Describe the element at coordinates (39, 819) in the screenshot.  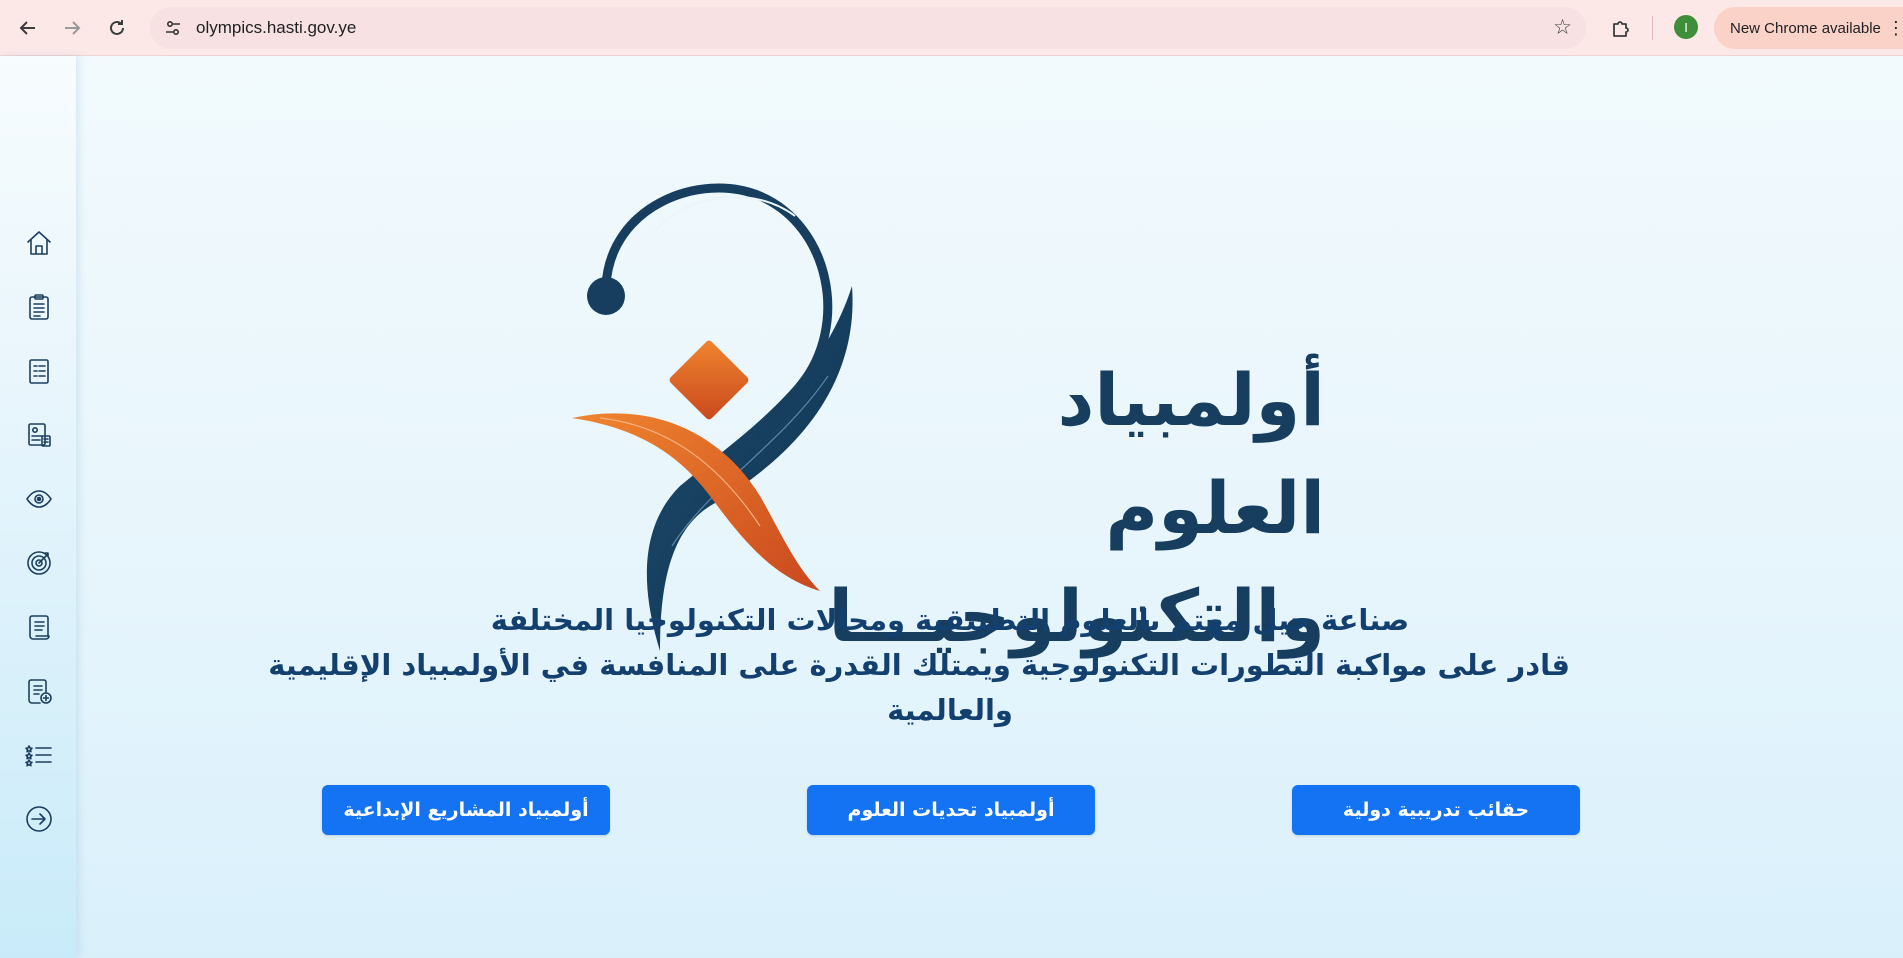
I see `login-icon` at that location.